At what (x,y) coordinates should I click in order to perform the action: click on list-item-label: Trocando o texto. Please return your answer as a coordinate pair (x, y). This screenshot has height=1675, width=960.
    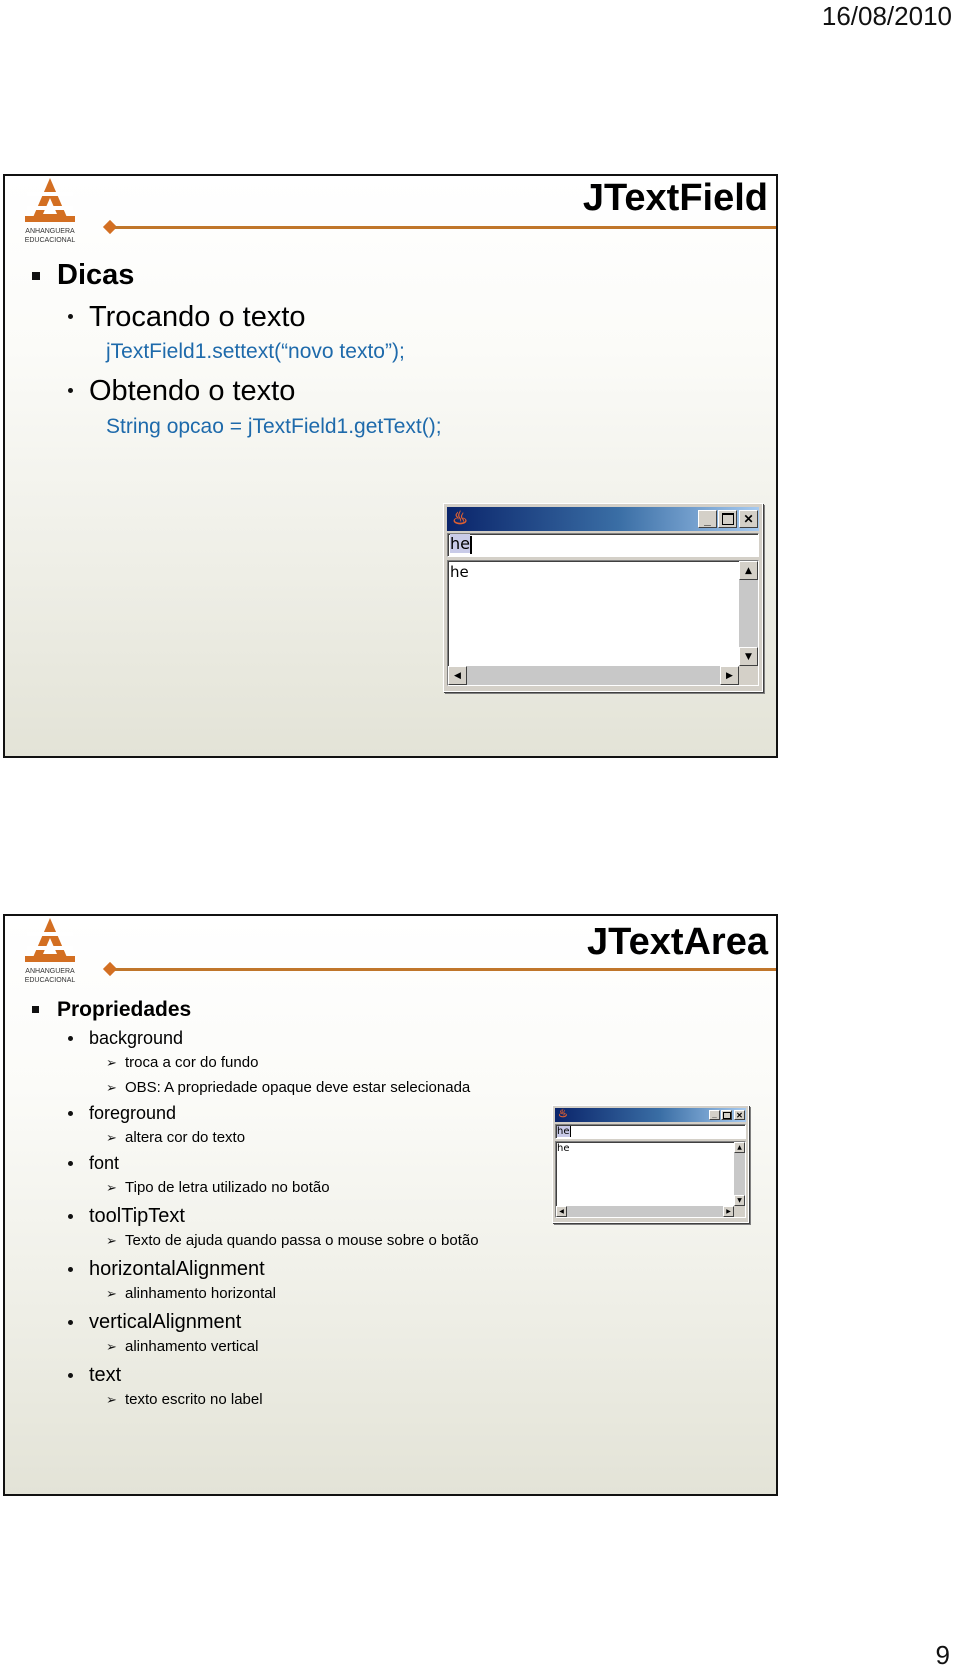
    Looking at the image, I should click on (197, 317).